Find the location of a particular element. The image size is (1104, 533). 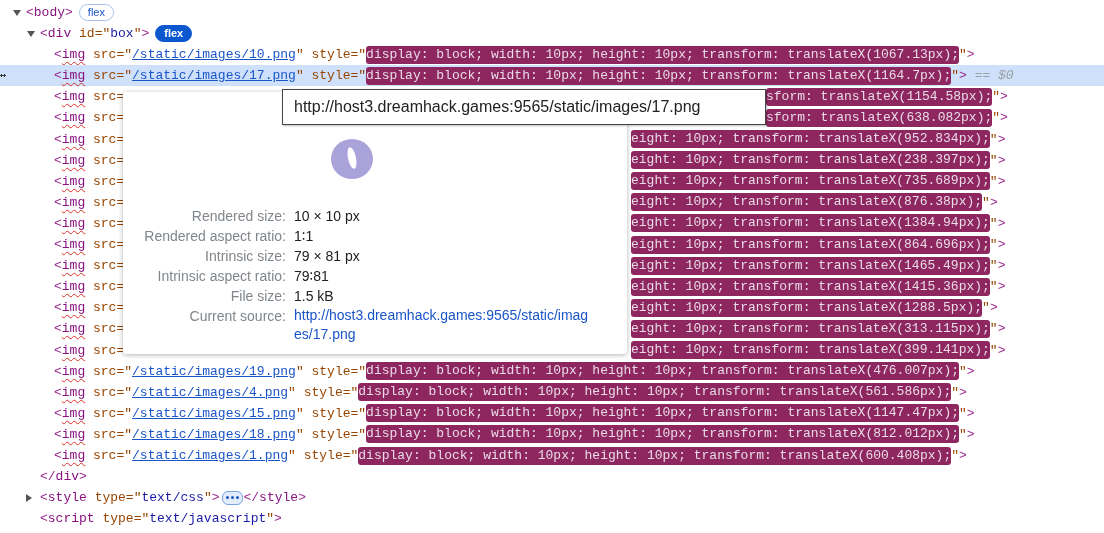

style-value: eight: 10px; transform: translateX(864.696px); is located at coordinates (810, 244).